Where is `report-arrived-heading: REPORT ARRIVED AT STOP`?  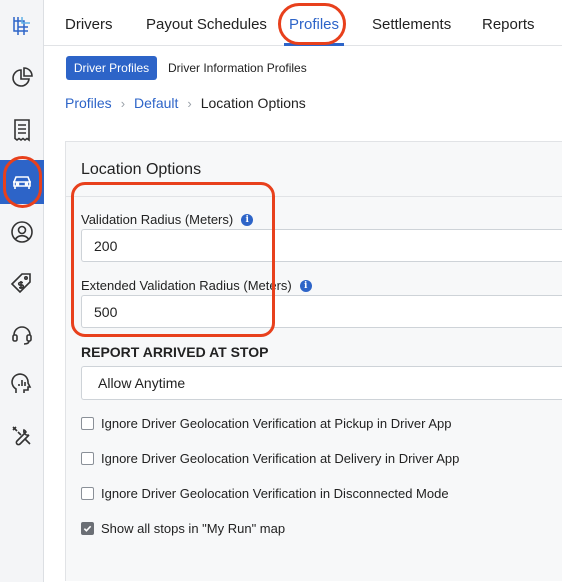 report-arrived-heading: REPORT ARRIVED AT STOP is located at coordinates (175, 352).